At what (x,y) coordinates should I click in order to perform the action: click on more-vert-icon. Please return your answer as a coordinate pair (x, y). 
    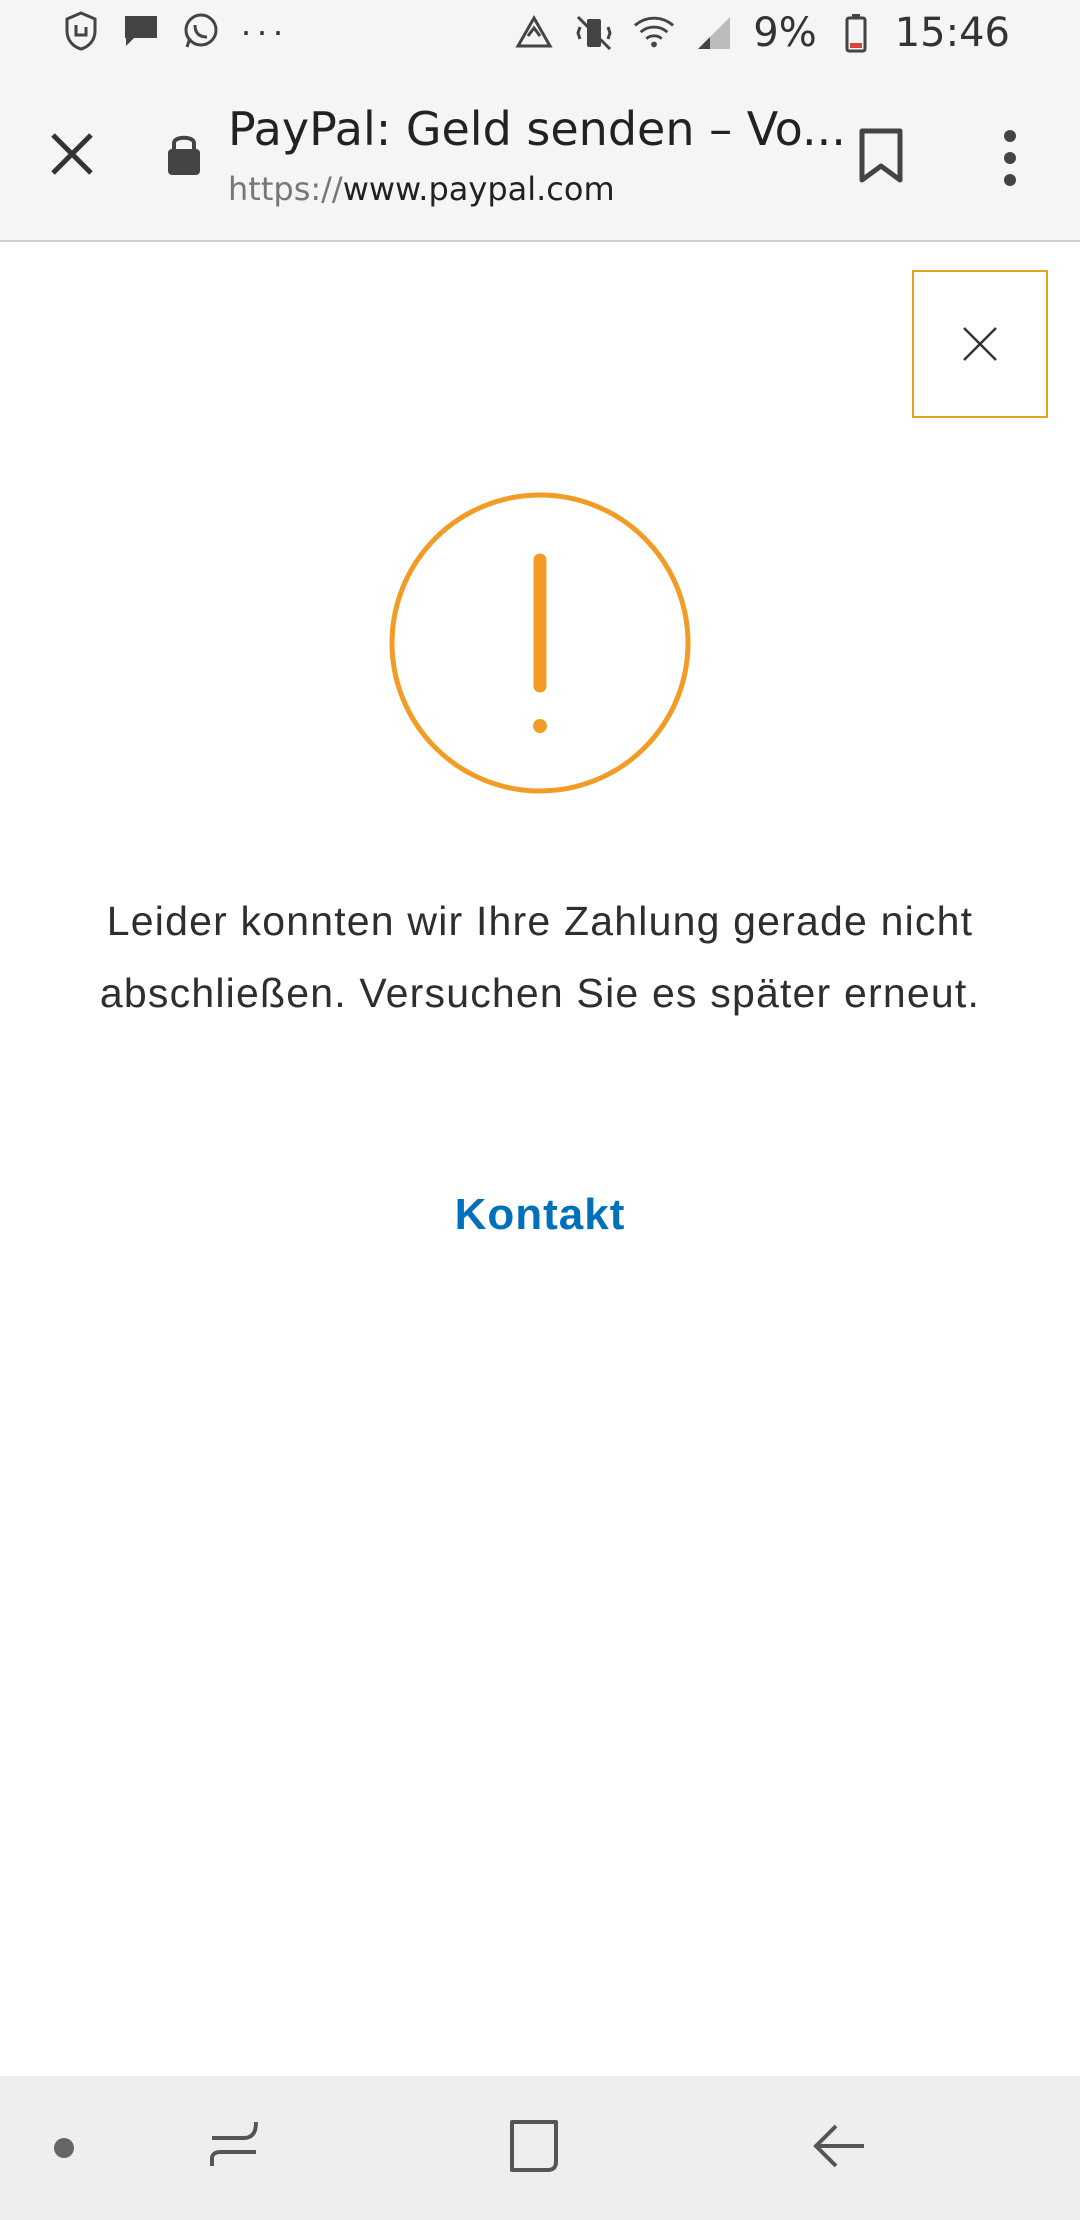
    Looking at the image, I should click on (1010, 158).